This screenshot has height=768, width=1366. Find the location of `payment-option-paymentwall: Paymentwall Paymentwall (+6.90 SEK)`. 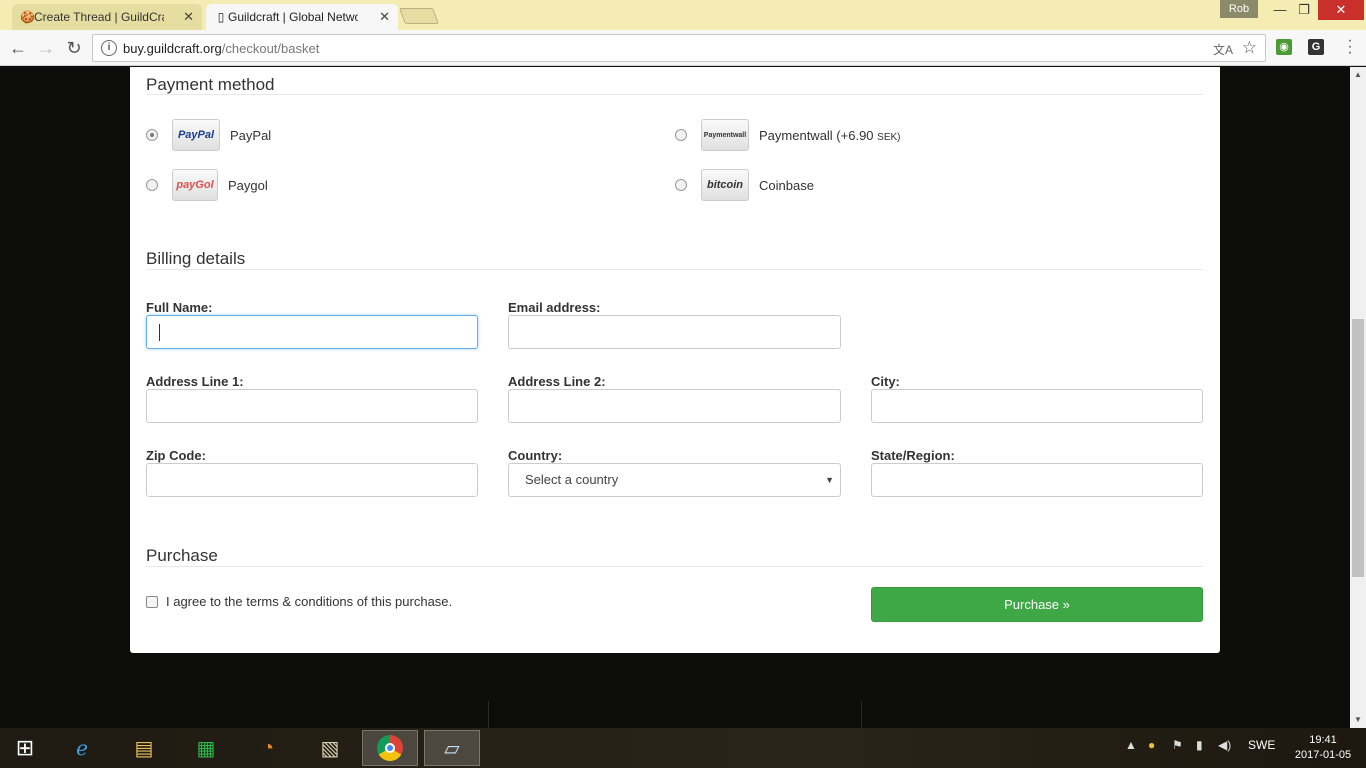

payment-option-paymentwall: Paymentwall Paymentwall (+6.90 SEK) is located at coordinates (788, 135).